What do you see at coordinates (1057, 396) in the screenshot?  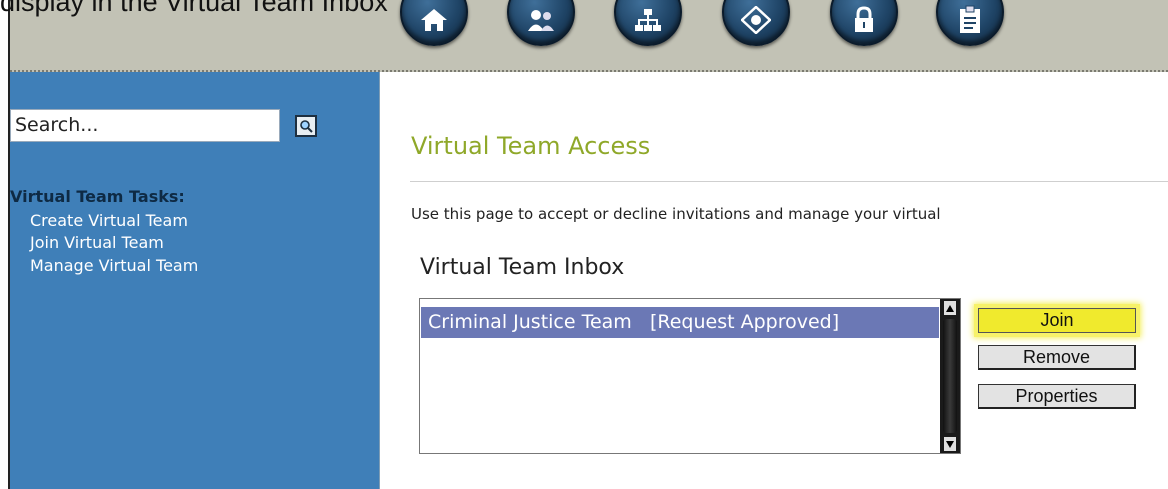 I see `properties-button: Properties` at bounding box center [1057, 396].